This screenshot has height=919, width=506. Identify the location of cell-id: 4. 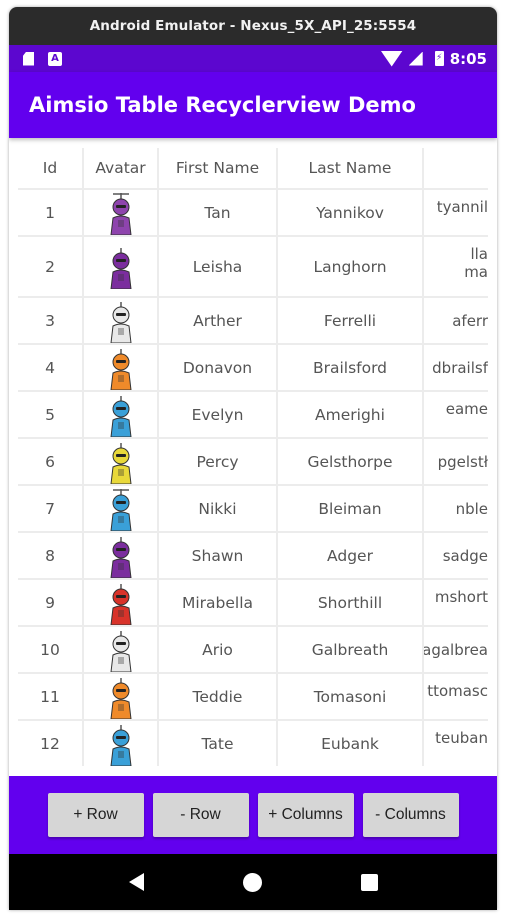
(50, 367).